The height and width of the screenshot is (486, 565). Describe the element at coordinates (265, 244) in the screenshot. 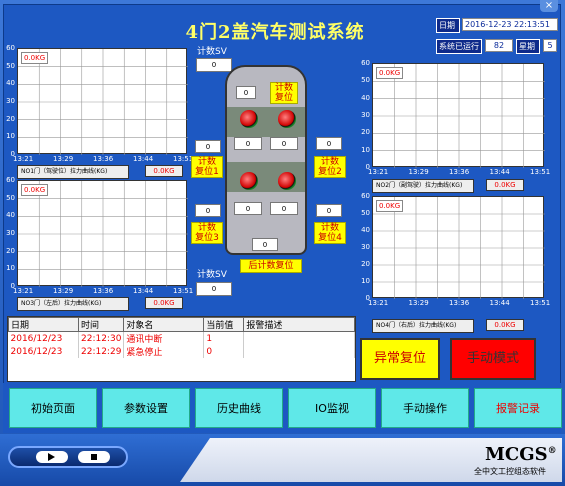

I see `rear-count-value: 0` at that location.